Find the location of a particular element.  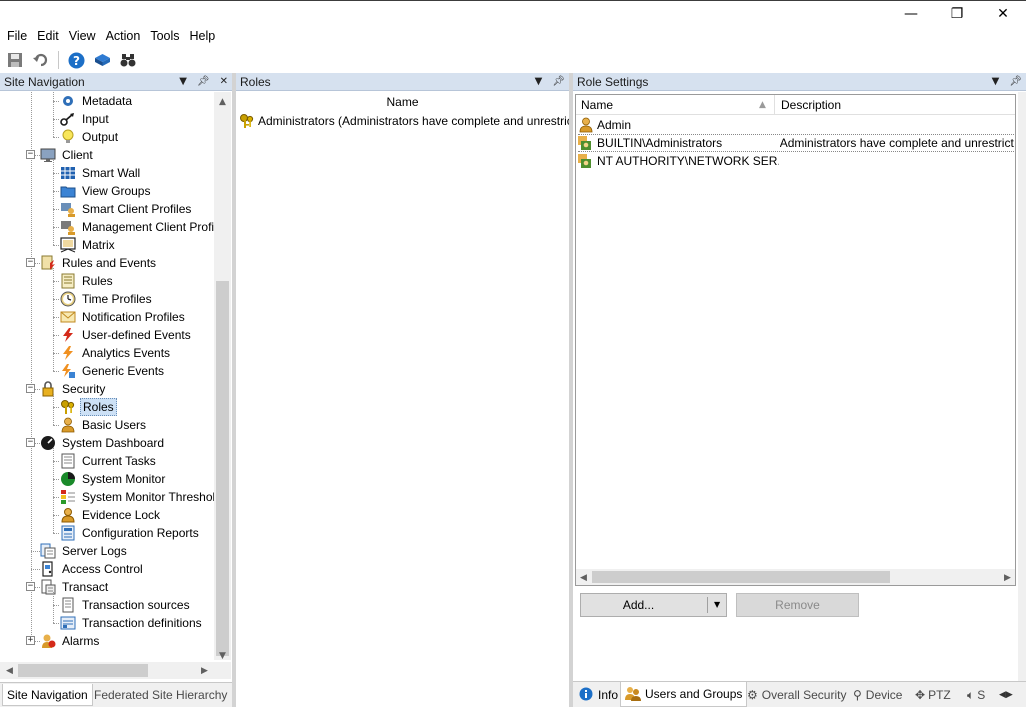

binoculars-icon is located at coordinates (128, 60).